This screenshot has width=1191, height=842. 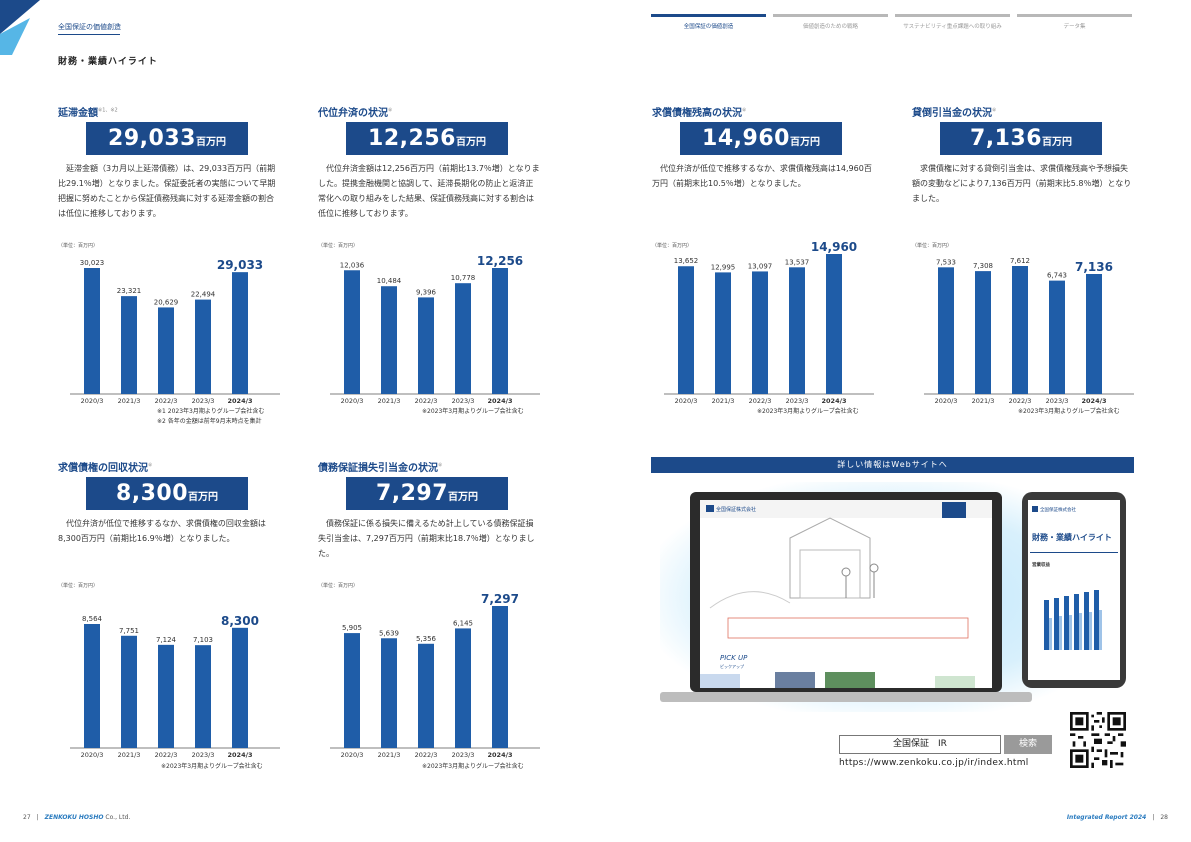 What do you see at coordinates (105, 468) in the screenshot?
I see `panel-title: 求償債権の回収状況※` at bounding box center [105, 468].